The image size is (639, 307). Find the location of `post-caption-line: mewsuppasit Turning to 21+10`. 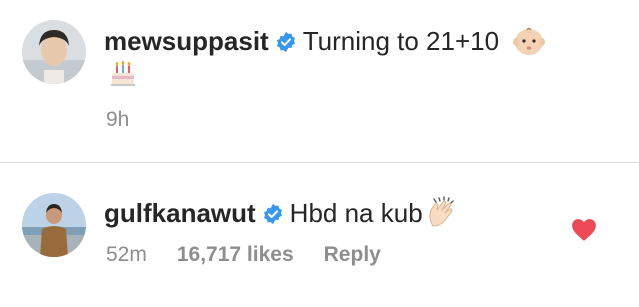

post-caption-line: mewsuppasit Turning to 21+10 is located at coordinates (325, 41).